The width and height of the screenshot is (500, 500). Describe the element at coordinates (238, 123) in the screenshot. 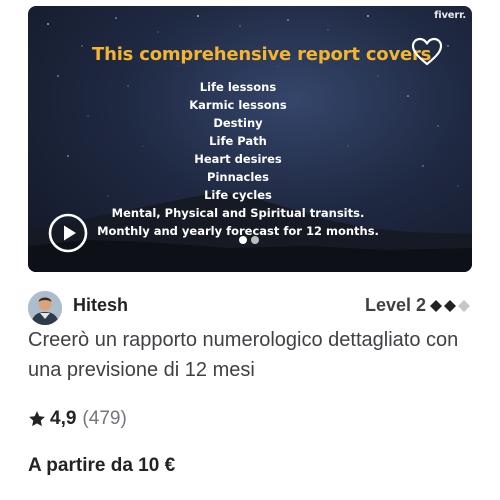

I see `topic-item: Destiny` at that location.